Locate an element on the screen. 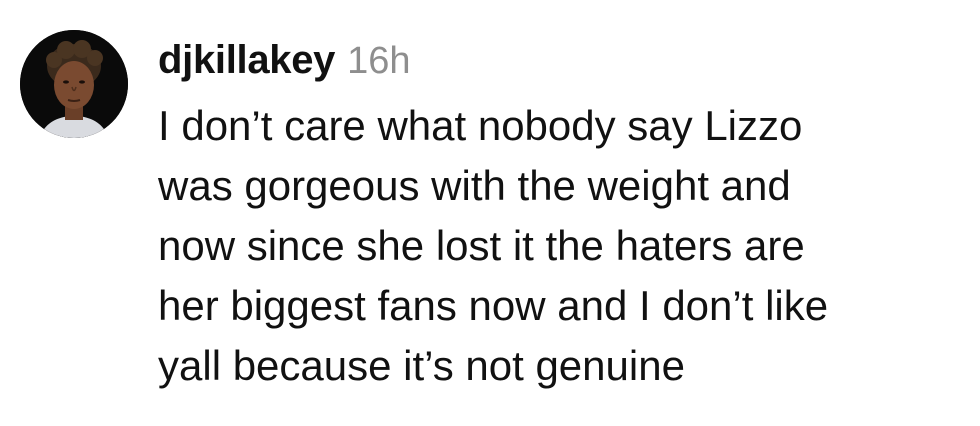 Image resolution: width=980 pixels, height=426 pixels. comment-text-line: her biggest fans now and I don’t like is located at coordinates (493, 305).